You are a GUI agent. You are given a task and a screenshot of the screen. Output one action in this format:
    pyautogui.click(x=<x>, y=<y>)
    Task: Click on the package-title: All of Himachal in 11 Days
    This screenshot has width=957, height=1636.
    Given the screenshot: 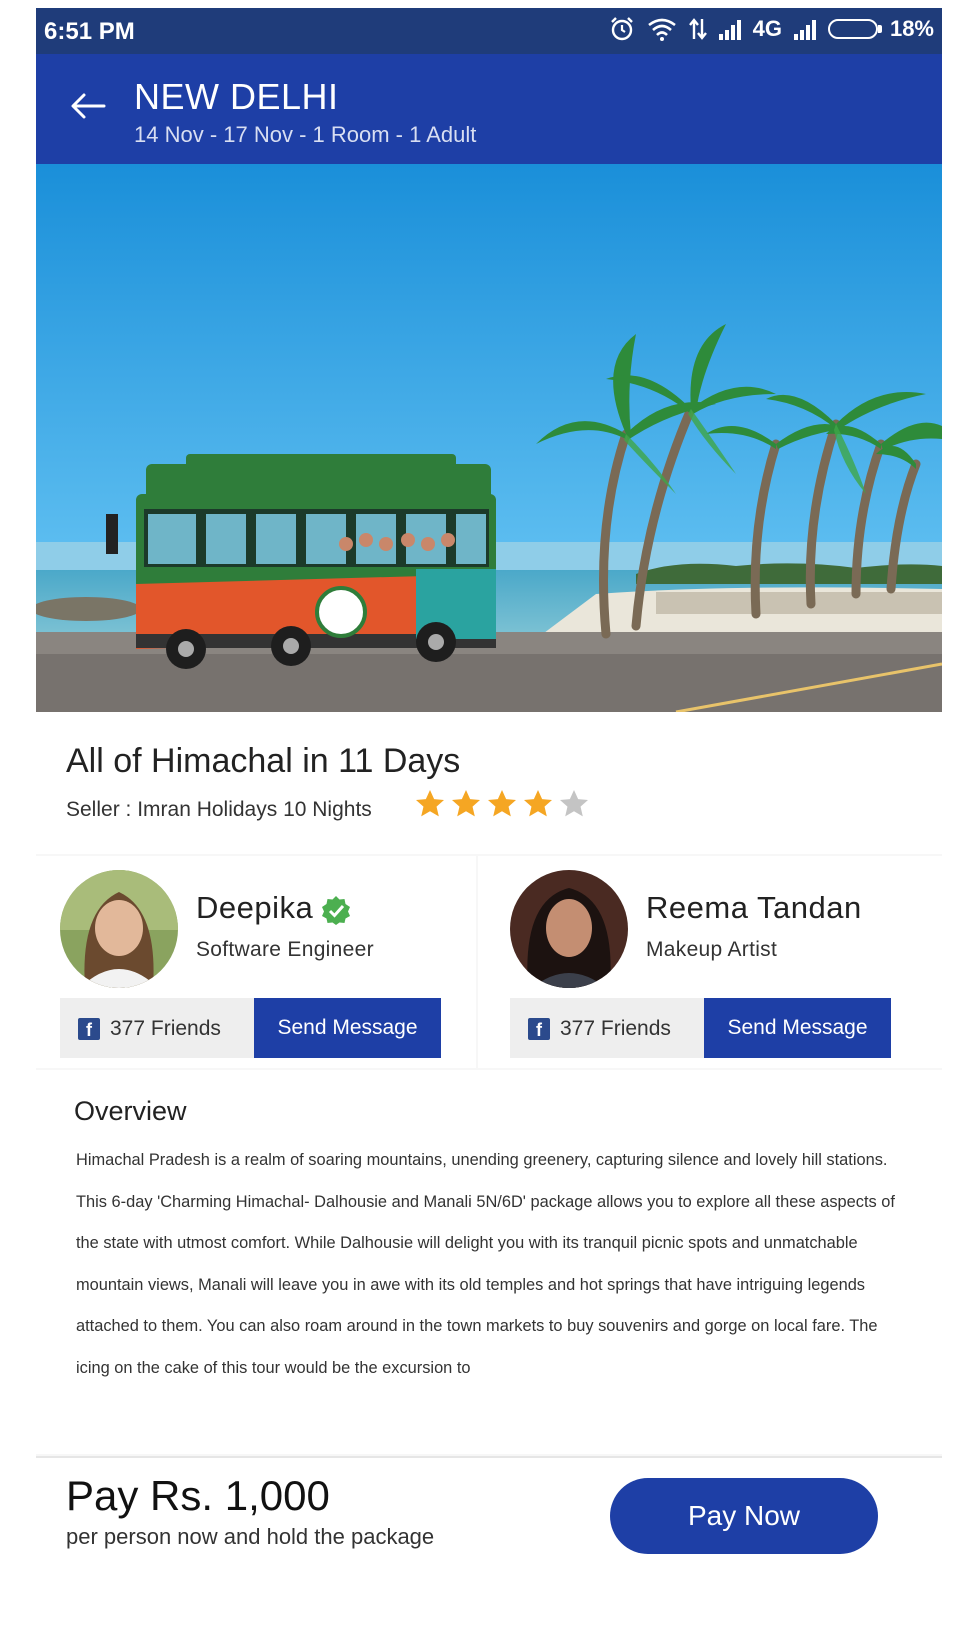 What is the action you would take?
    pyautogui.click(x=263, y=761)
    